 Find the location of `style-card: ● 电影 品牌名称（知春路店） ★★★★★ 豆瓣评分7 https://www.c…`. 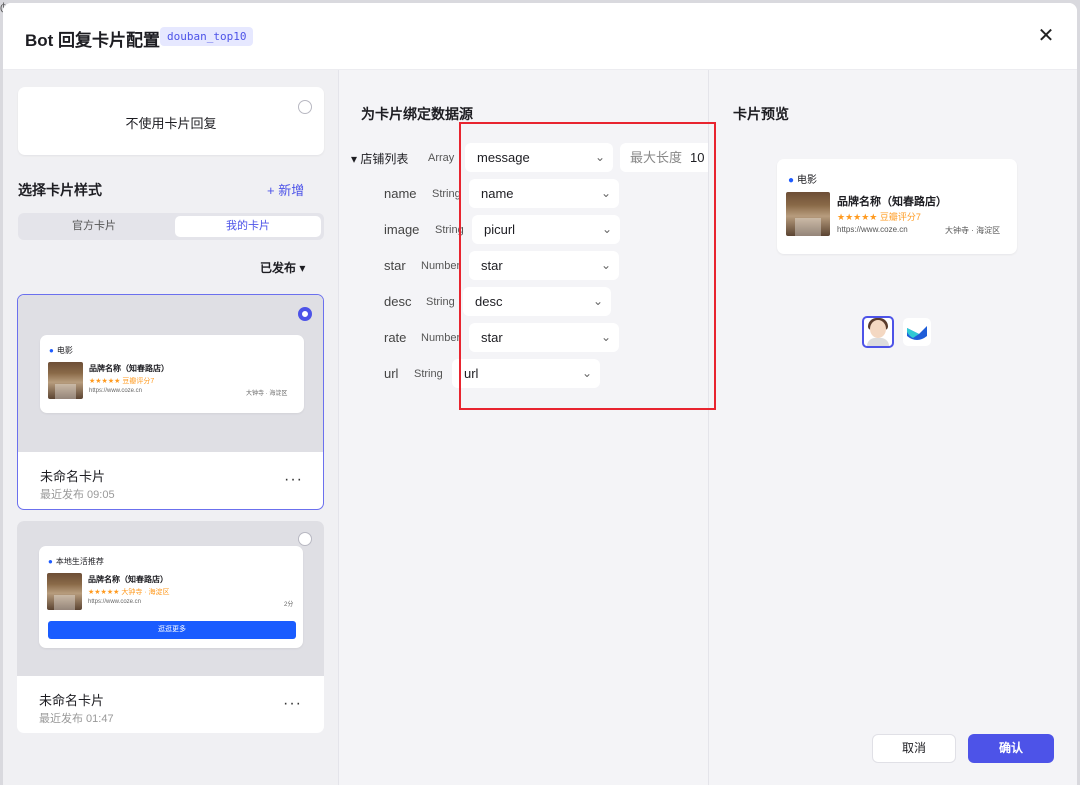

style-card: ● 电影 品牌名称（知春路店） ★★★★★ 豆瓣评分7 https://www.c… is located at coordinates (170, 402).